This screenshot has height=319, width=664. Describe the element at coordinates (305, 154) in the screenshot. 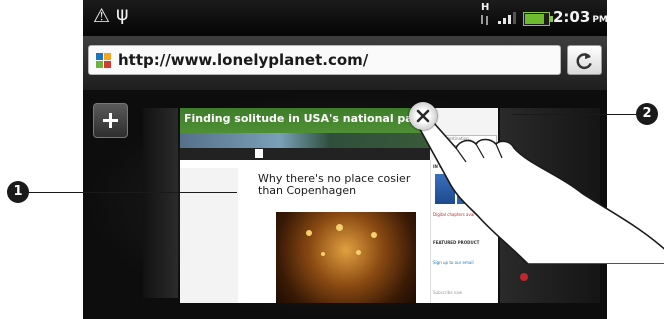

I see `banner-pager` at that location.